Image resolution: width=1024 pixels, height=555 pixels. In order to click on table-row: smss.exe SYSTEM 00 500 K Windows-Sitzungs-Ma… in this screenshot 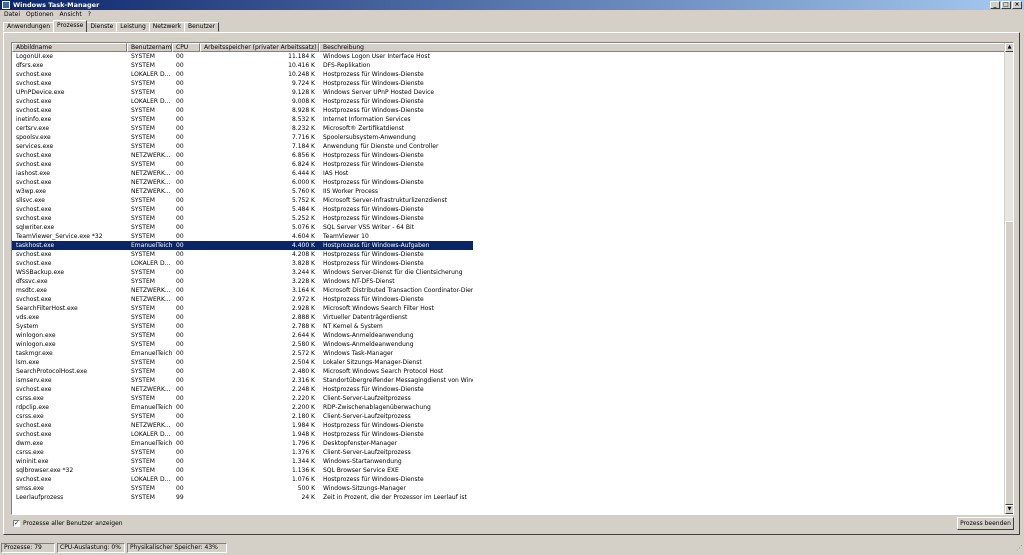, I will do `click(508, 488)`.